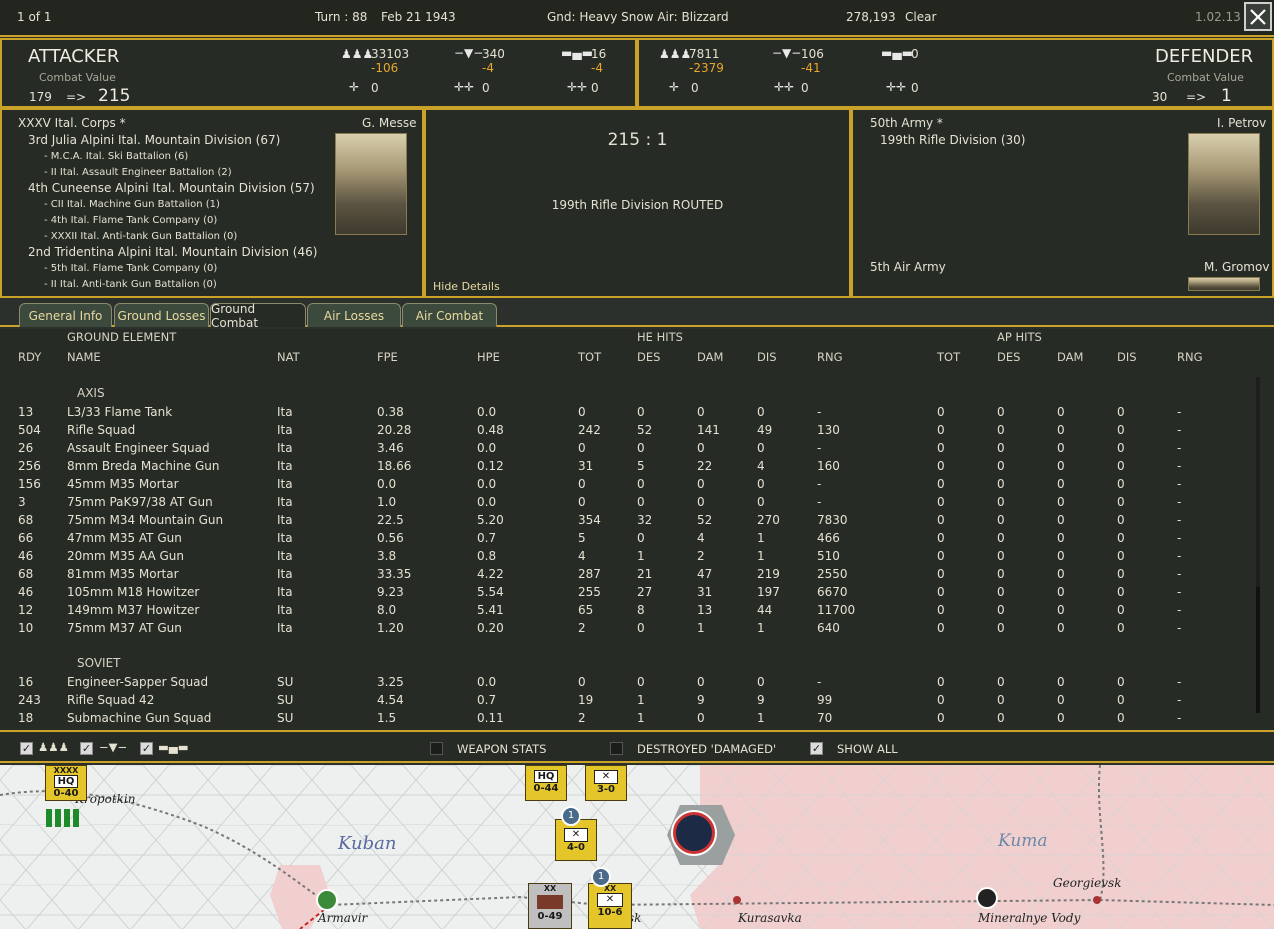  What do you see at coordinates (576, 840) in the screenshot?
I see `unit-counter: ✕ 4-0` at bounding box center [576, 840].